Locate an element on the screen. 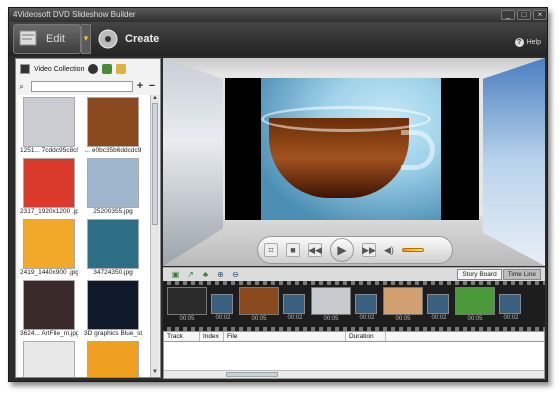  collection-scrollbar: ▲ ▼ is located at coordinates (154, 236).